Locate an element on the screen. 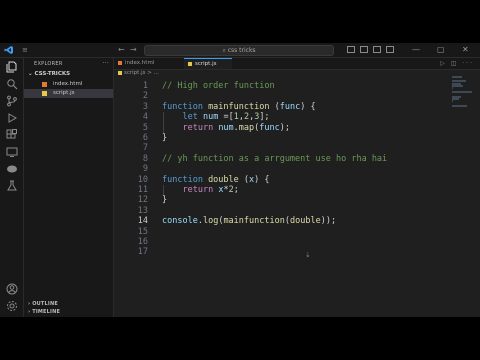  line-number: 3 is located at coordinates (145, 106).